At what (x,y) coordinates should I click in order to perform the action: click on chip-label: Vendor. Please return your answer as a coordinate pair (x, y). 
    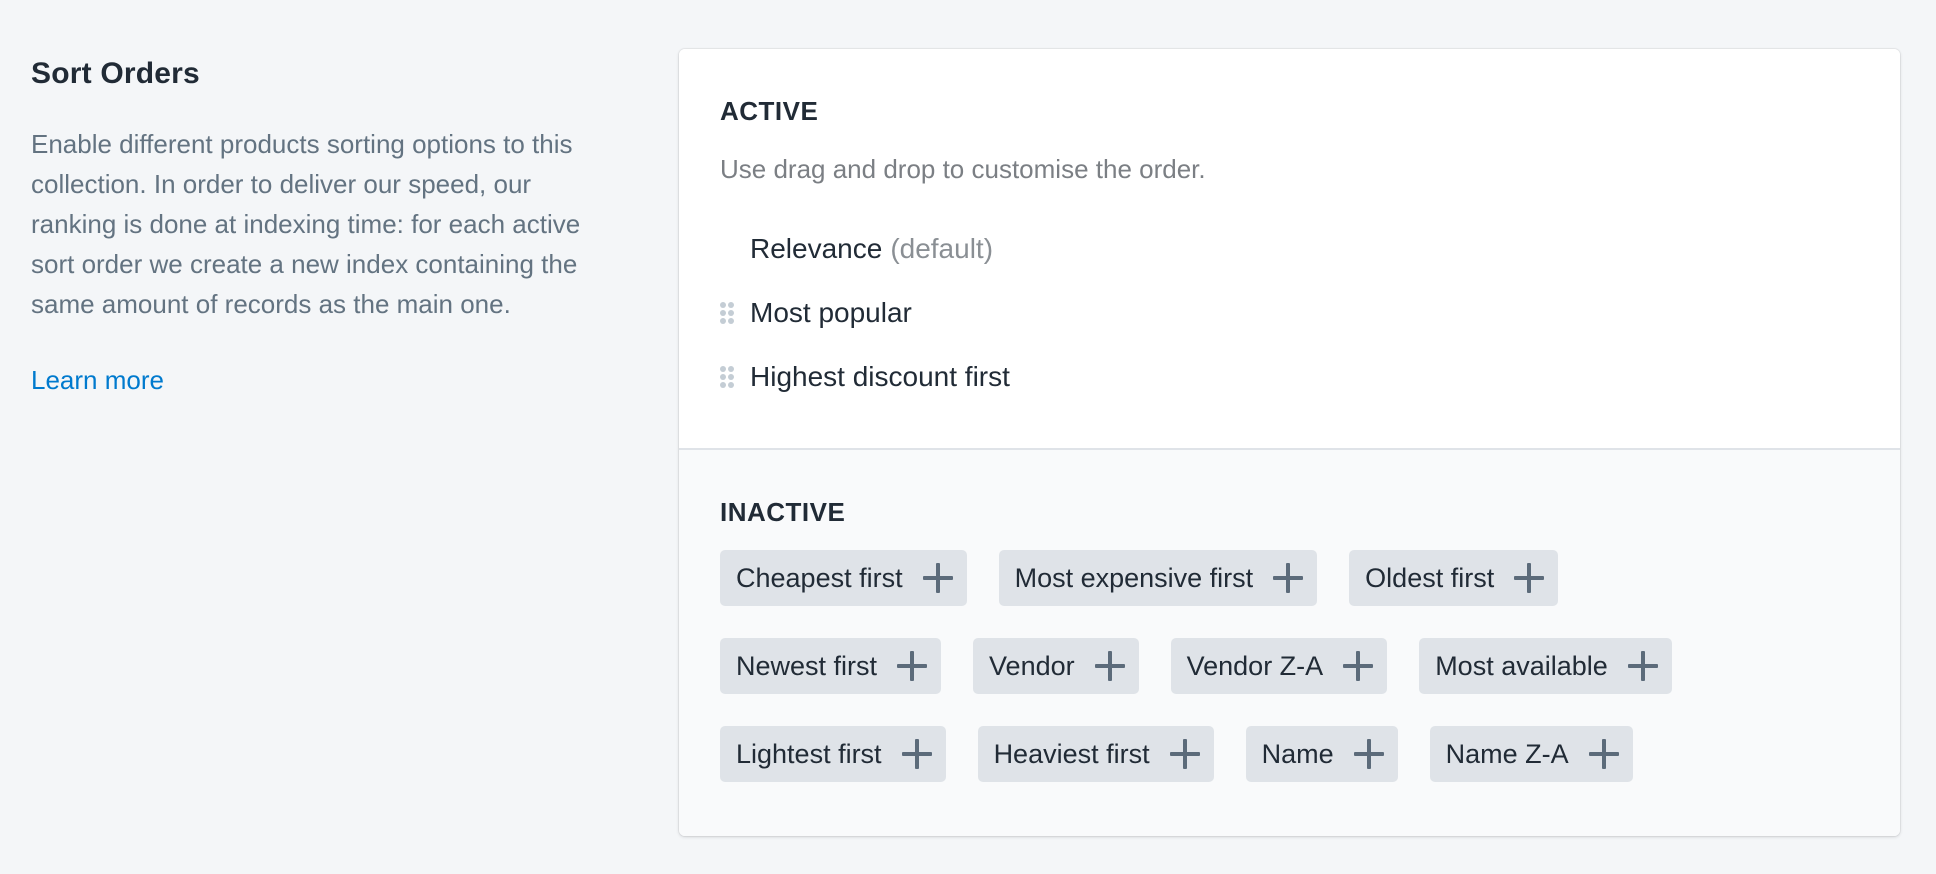
    Looking at the image, I should click on (1032, 665).